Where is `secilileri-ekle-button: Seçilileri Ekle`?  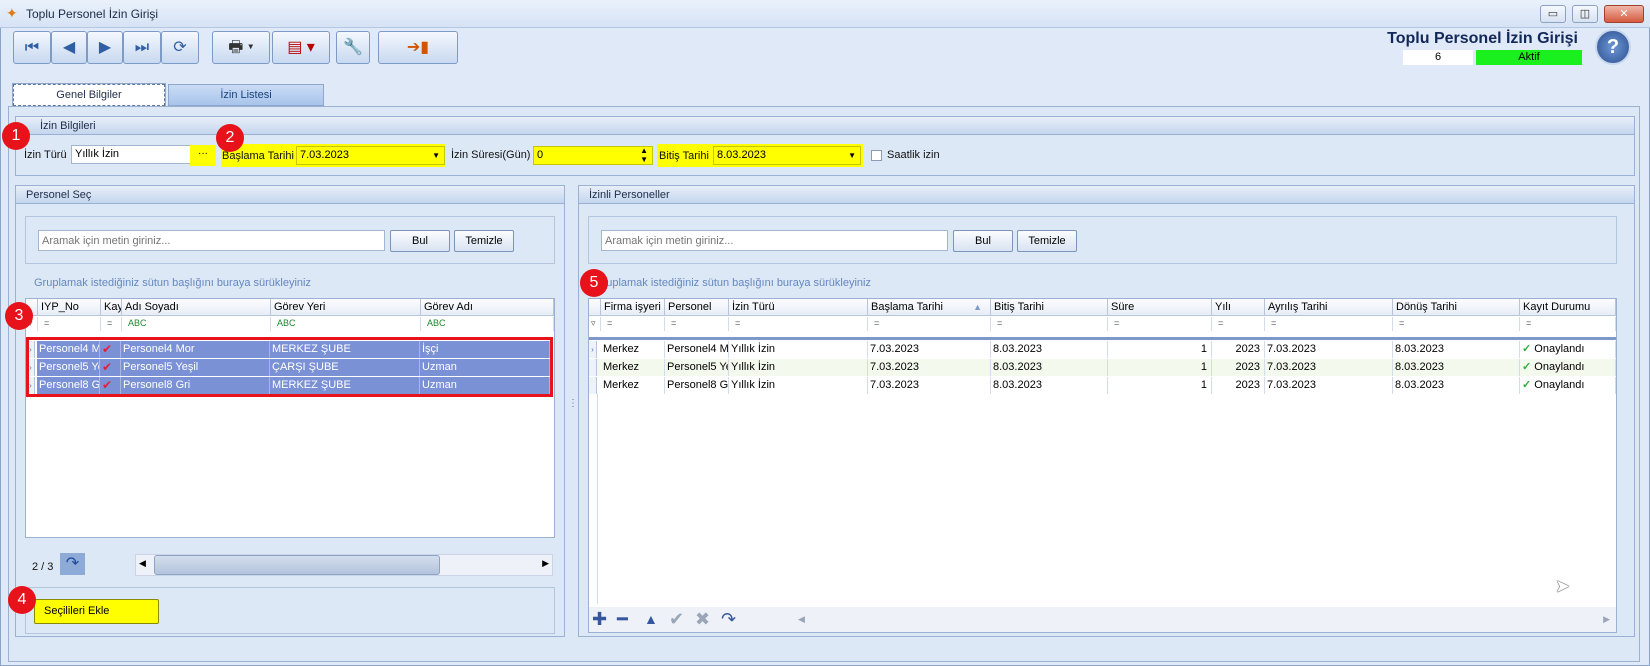
secilileri-ekle-button: Seçilileri Ekle is located at coordinates (96, 611).